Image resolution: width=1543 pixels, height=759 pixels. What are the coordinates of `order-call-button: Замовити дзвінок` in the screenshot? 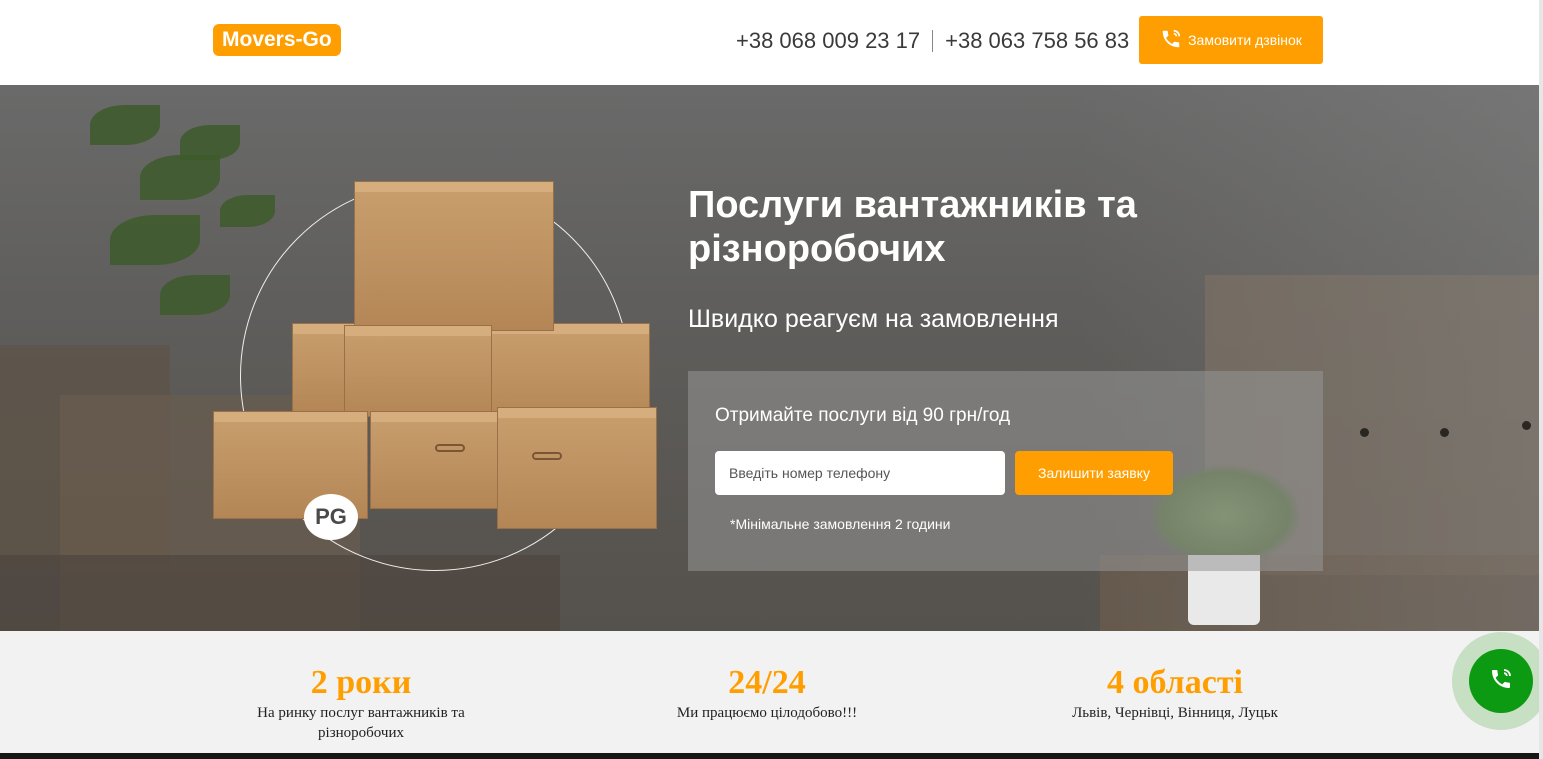 It's located at (1231, 40).